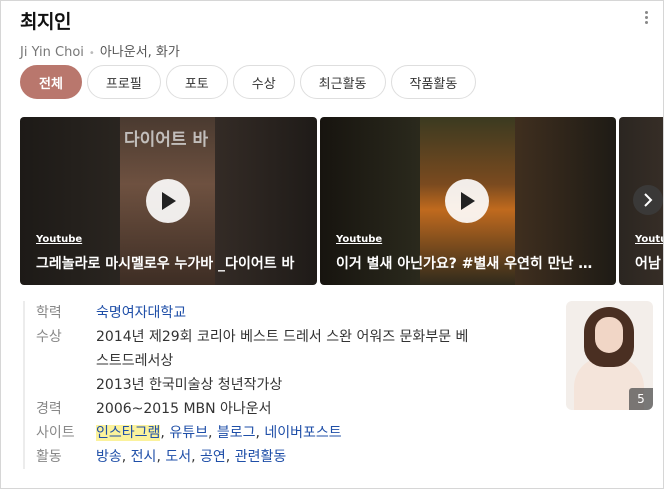 This screenshot has height=489, width=664. What do you see at coordinates (188, 433) in the screenshot?
I see `site-link-youtube: 유튜브` at bounding box center [188, 433].